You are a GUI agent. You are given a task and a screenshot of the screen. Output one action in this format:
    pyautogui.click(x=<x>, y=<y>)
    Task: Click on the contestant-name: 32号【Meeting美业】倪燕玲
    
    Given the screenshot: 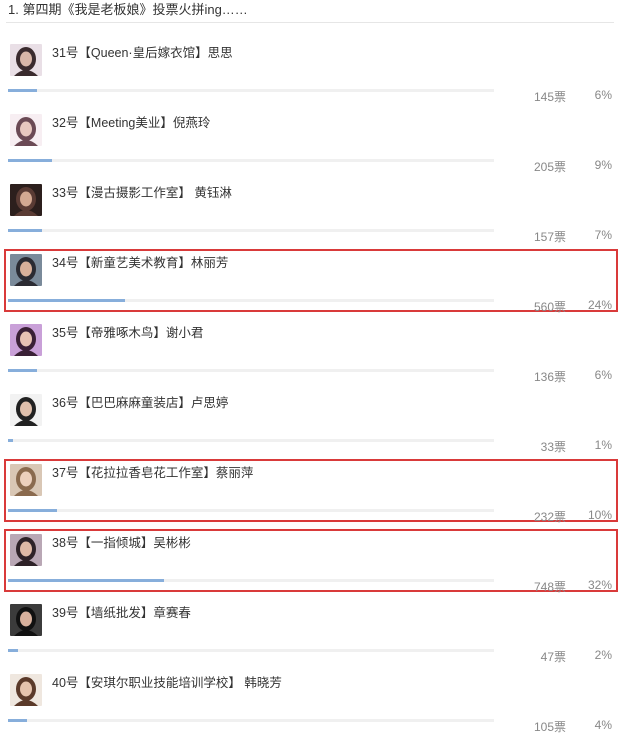 What is the action you would take?
    pyautogui.click(x=131, y=123)
    